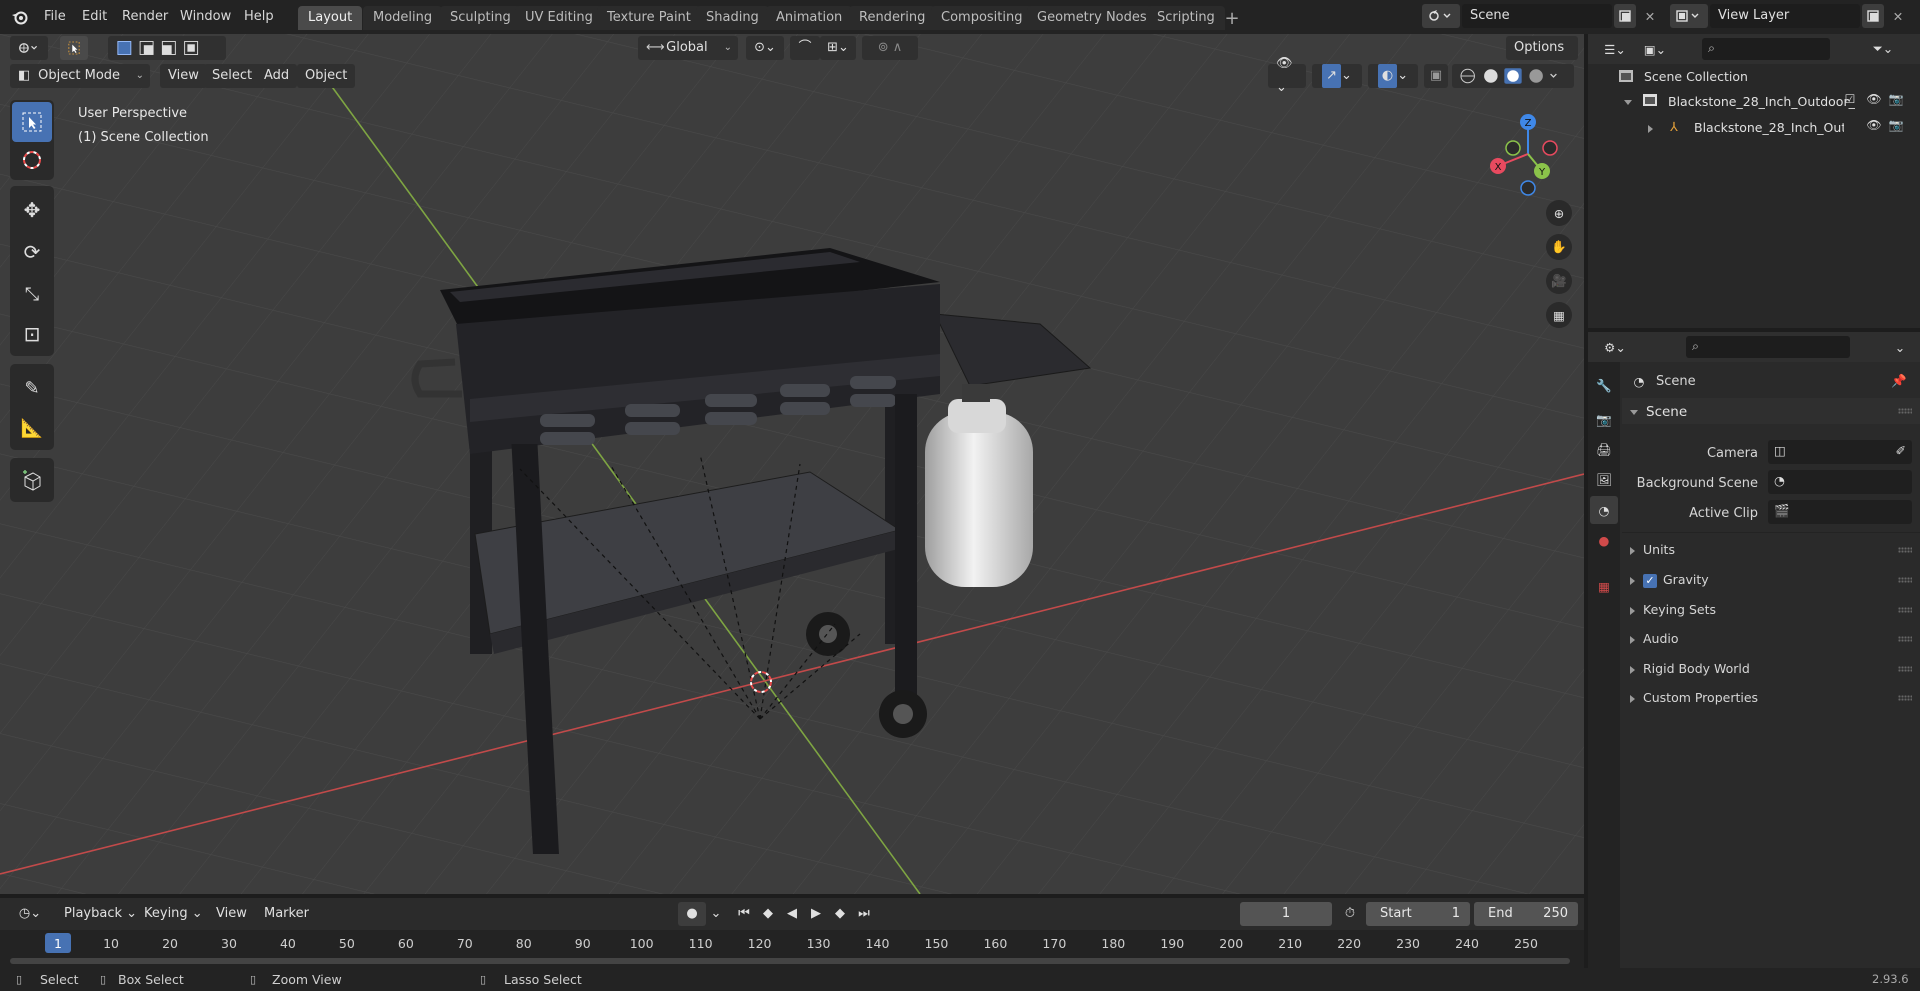  Describe the element at coordinates (1840, 482) in the screenshot. I see `background-scene-field: ◔` at that location.